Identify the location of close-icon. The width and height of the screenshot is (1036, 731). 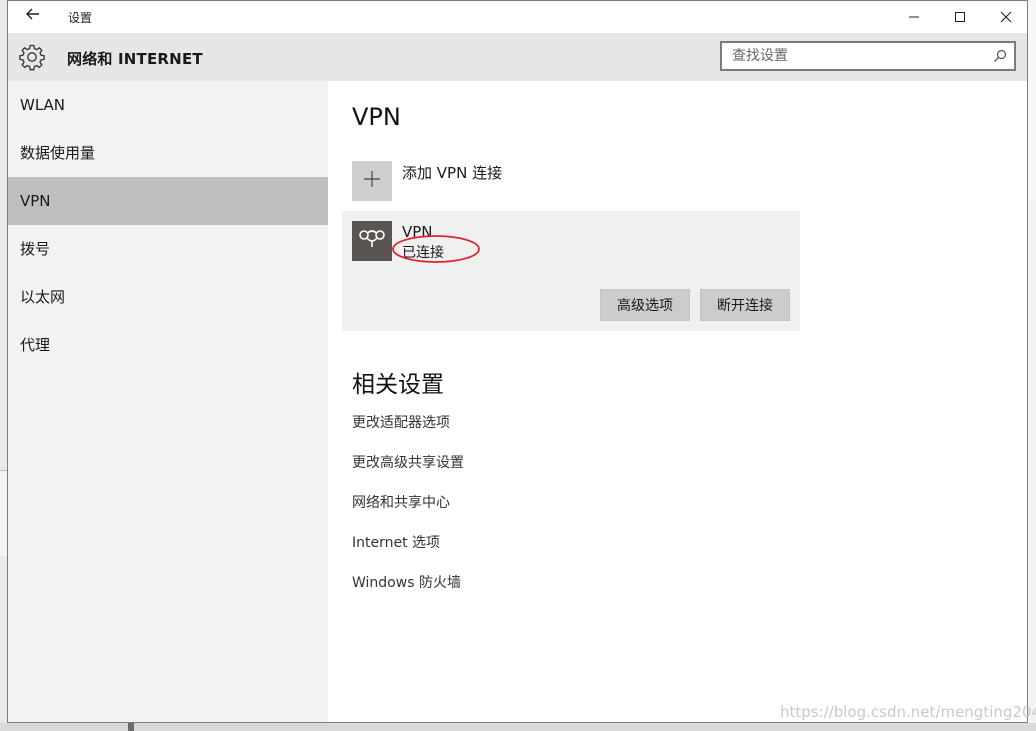
(1006, 17).